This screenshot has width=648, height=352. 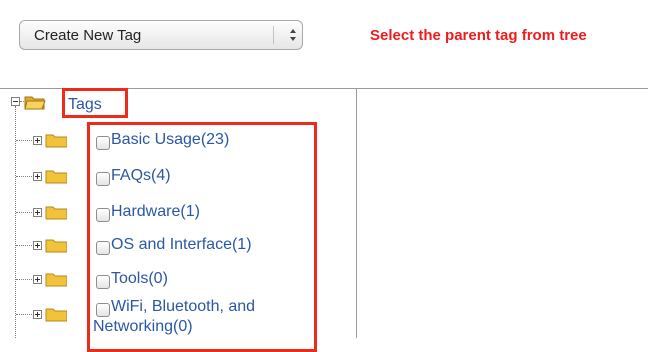 I want to click on root-highlight, so click(x=95, y=103).